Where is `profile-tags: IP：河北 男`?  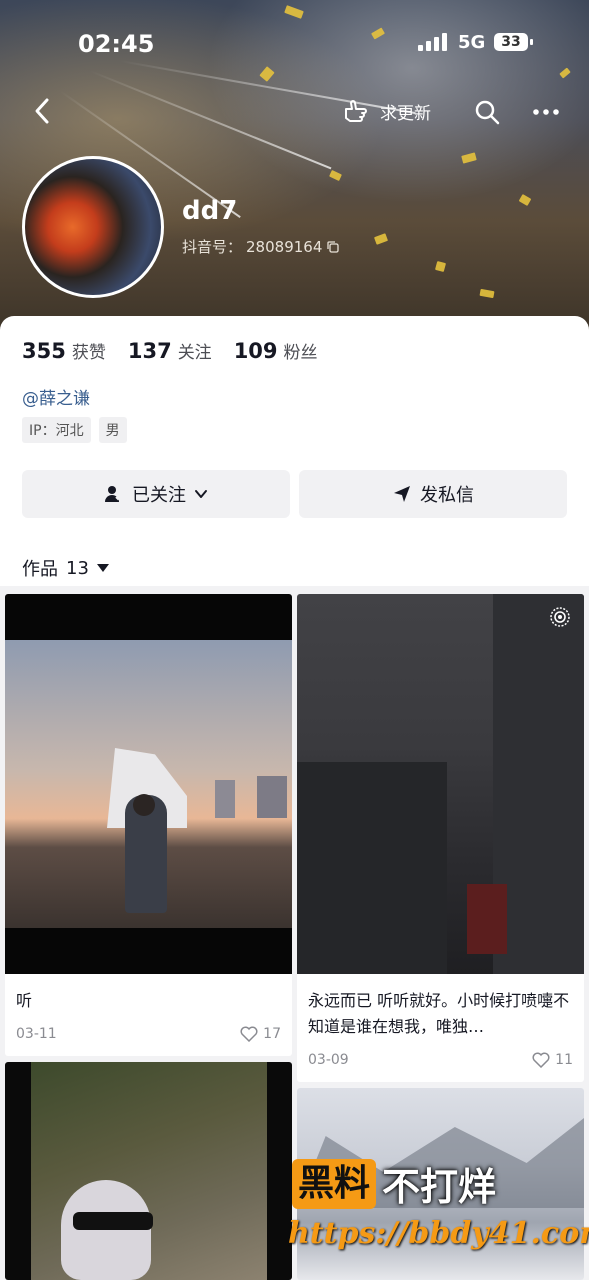
profile-tags: IP：河北 男 is located at coordinates (74, 430).